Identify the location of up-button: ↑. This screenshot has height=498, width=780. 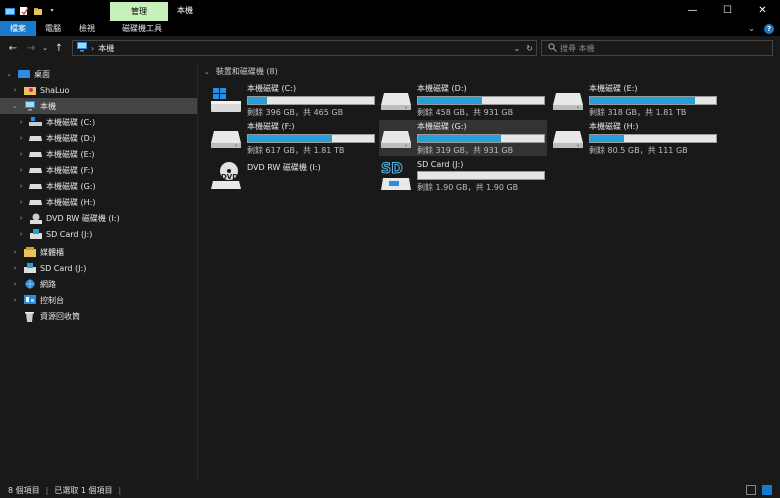
(59, 48).